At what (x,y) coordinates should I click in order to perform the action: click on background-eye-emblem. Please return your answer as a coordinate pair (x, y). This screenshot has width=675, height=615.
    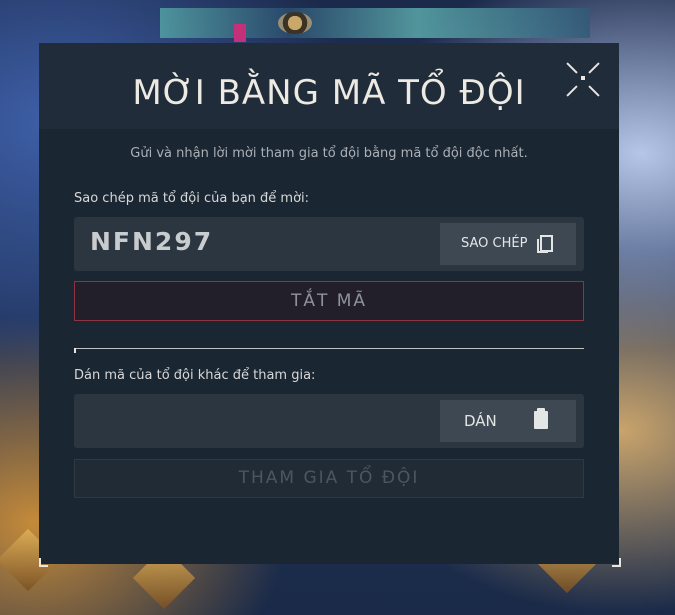
    Looking at the image, I should click on (295, 23).